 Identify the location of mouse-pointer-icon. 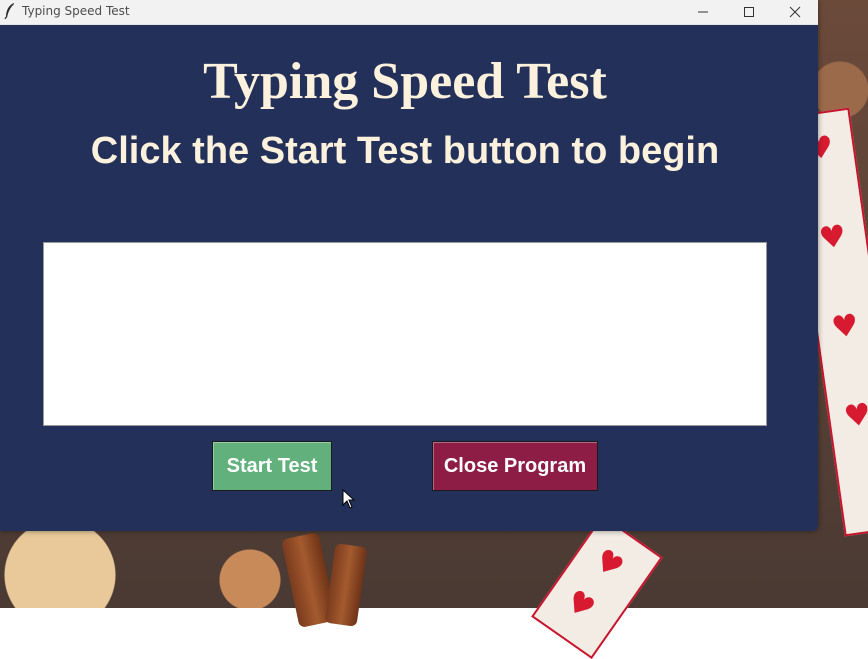
(348, 499).